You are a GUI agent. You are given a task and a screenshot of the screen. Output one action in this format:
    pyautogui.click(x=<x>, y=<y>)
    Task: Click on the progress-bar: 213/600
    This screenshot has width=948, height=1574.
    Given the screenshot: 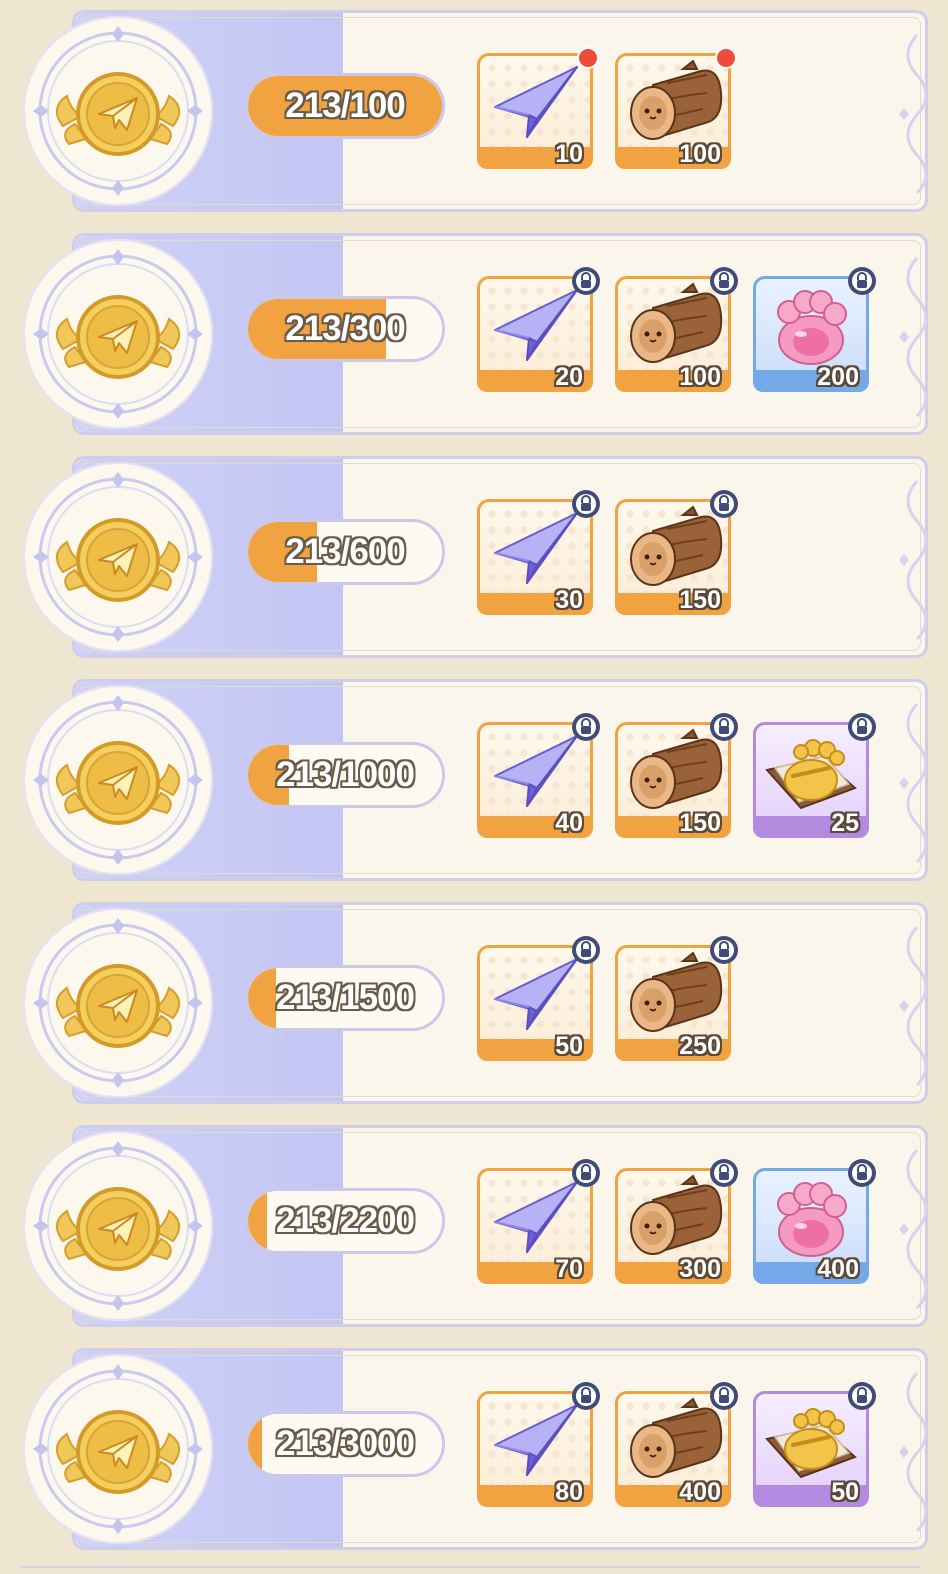 What is the action you would take?
    pyautogui.click(x=345, y=552)
    